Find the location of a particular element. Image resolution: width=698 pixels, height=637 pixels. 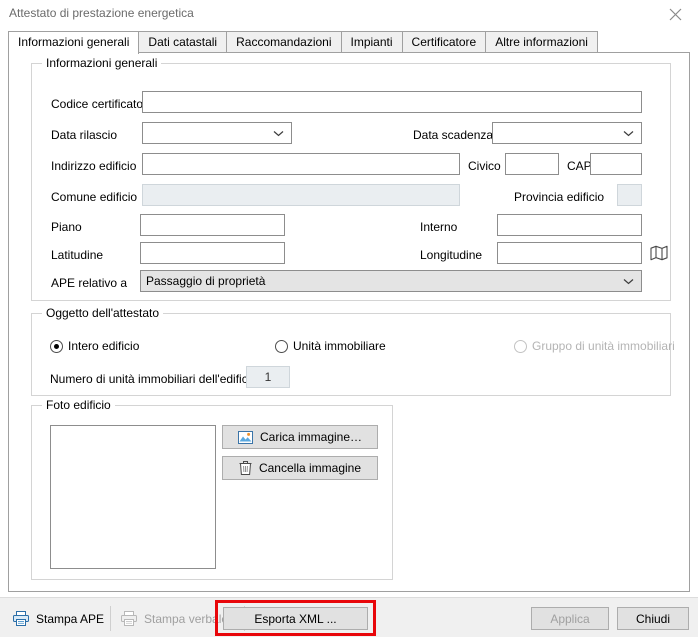

label-comune-edificio: Comune edificio is located at coordinates (94, 197).